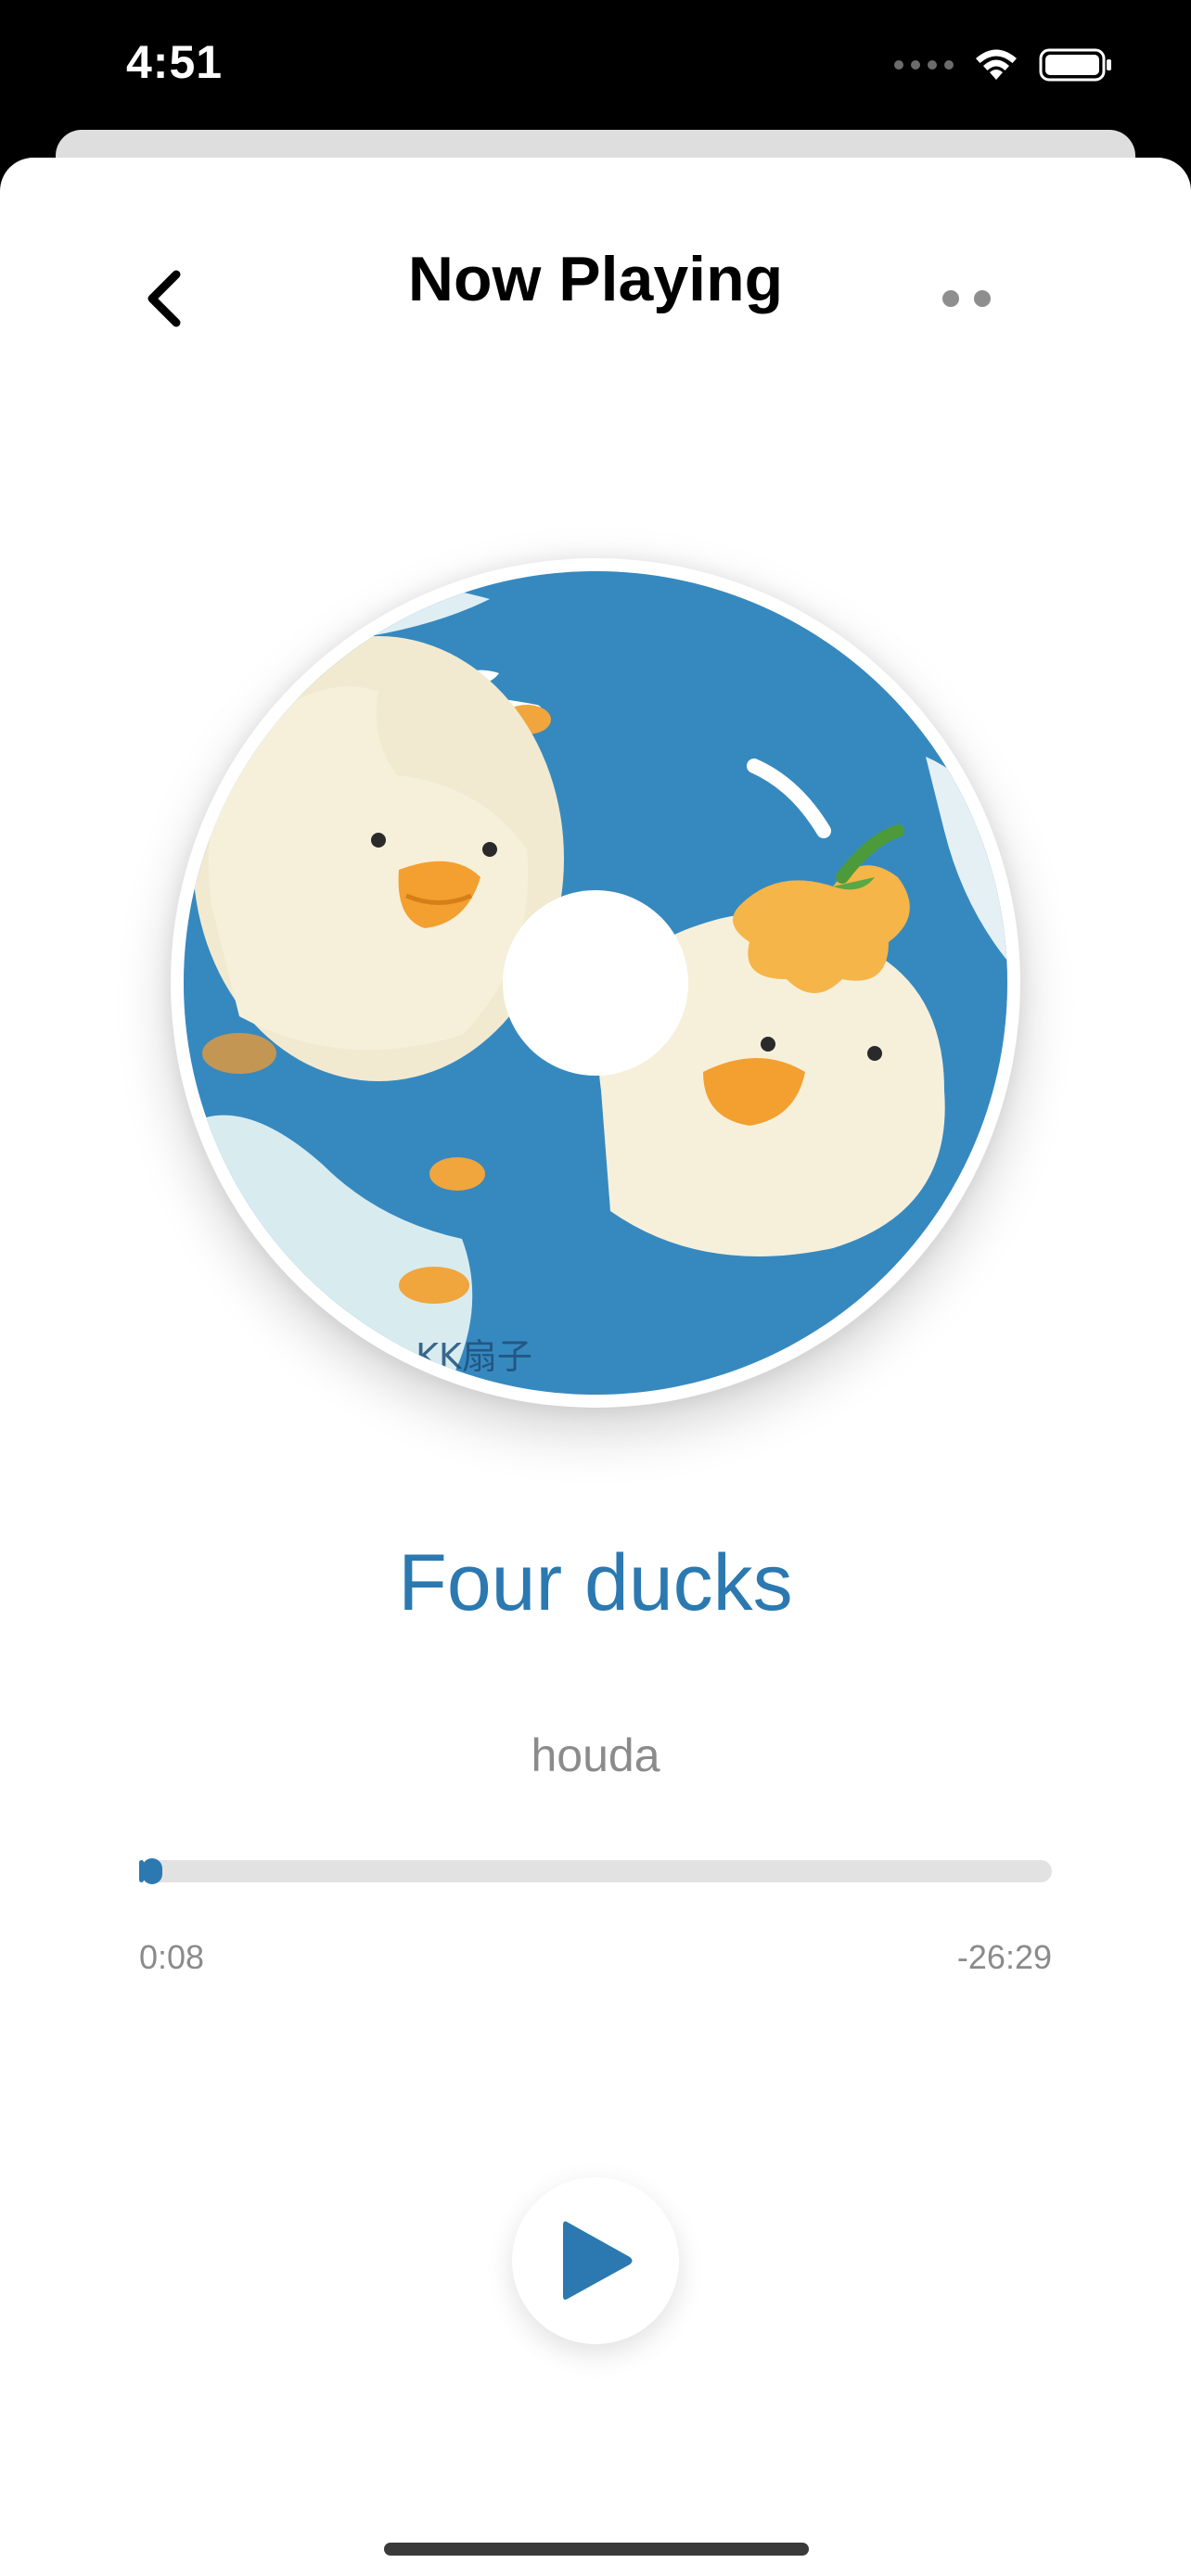 This screenshot has width=1191, height=2576. What do you see at coordinates (151, 1871) in the screenshot?
I see `progress-thumb` at bounding box center [151, 1871].